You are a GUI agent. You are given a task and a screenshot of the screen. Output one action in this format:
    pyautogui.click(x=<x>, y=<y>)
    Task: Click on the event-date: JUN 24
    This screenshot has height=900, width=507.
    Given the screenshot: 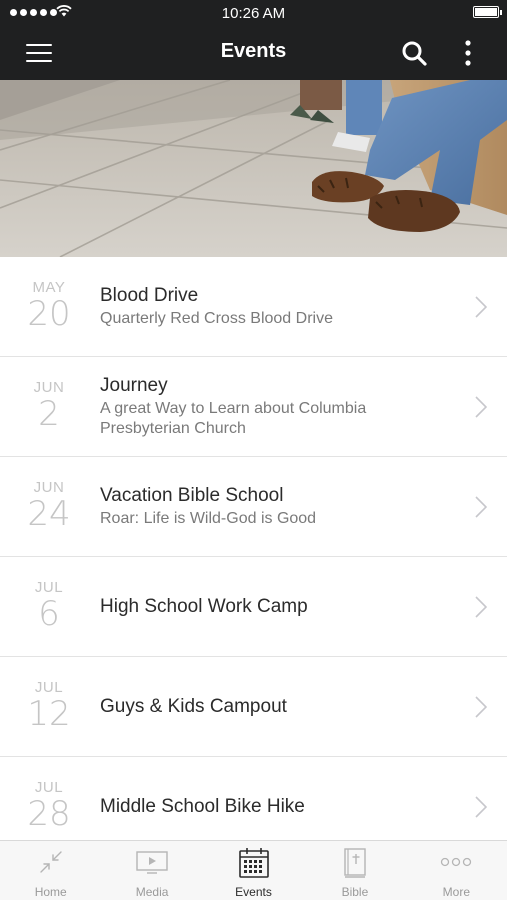 What is the action you would take?
    pyautogui.click(x=49, y=505)
    